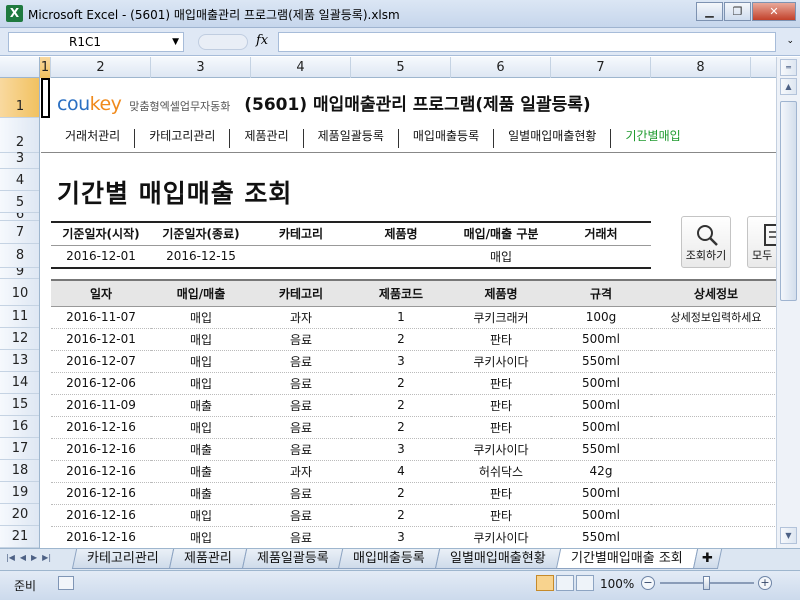 The height and width of the screenshot is (600, 800). Describe the element at coordinates (401, 471) in the screenshot. I see `cell-product-code: 4` at that location.